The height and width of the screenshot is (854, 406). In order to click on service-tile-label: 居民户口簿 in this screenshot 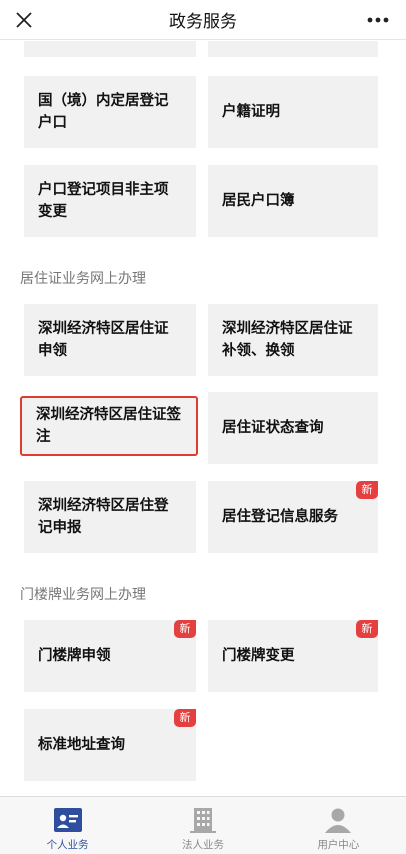, I will do `click(258, 201)`.